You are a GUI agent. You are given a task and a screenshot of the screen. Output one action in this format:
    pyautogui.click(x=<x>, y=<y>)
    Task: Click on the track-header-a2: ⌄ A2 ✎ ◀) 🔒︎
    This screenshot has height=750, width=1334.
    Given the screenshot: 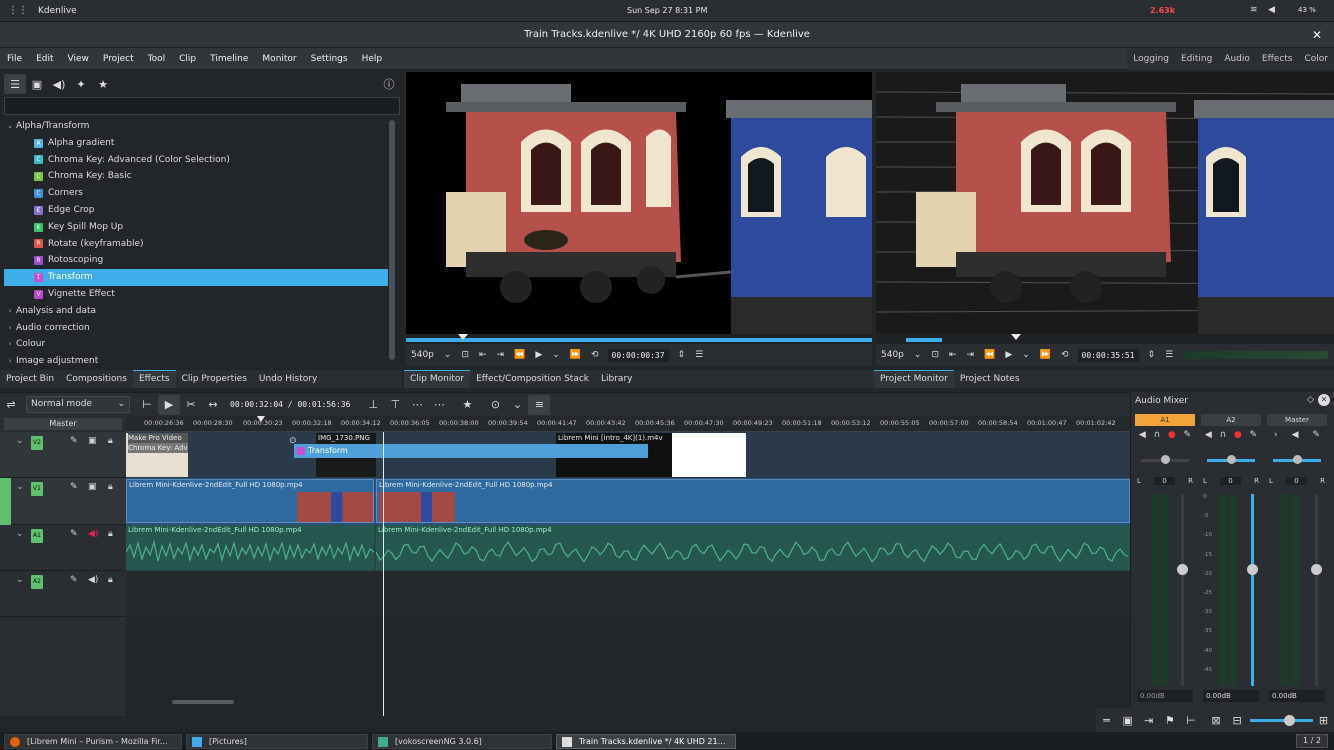 What is the action you would take?
    pyautogui.click(x=63, y=594)
    